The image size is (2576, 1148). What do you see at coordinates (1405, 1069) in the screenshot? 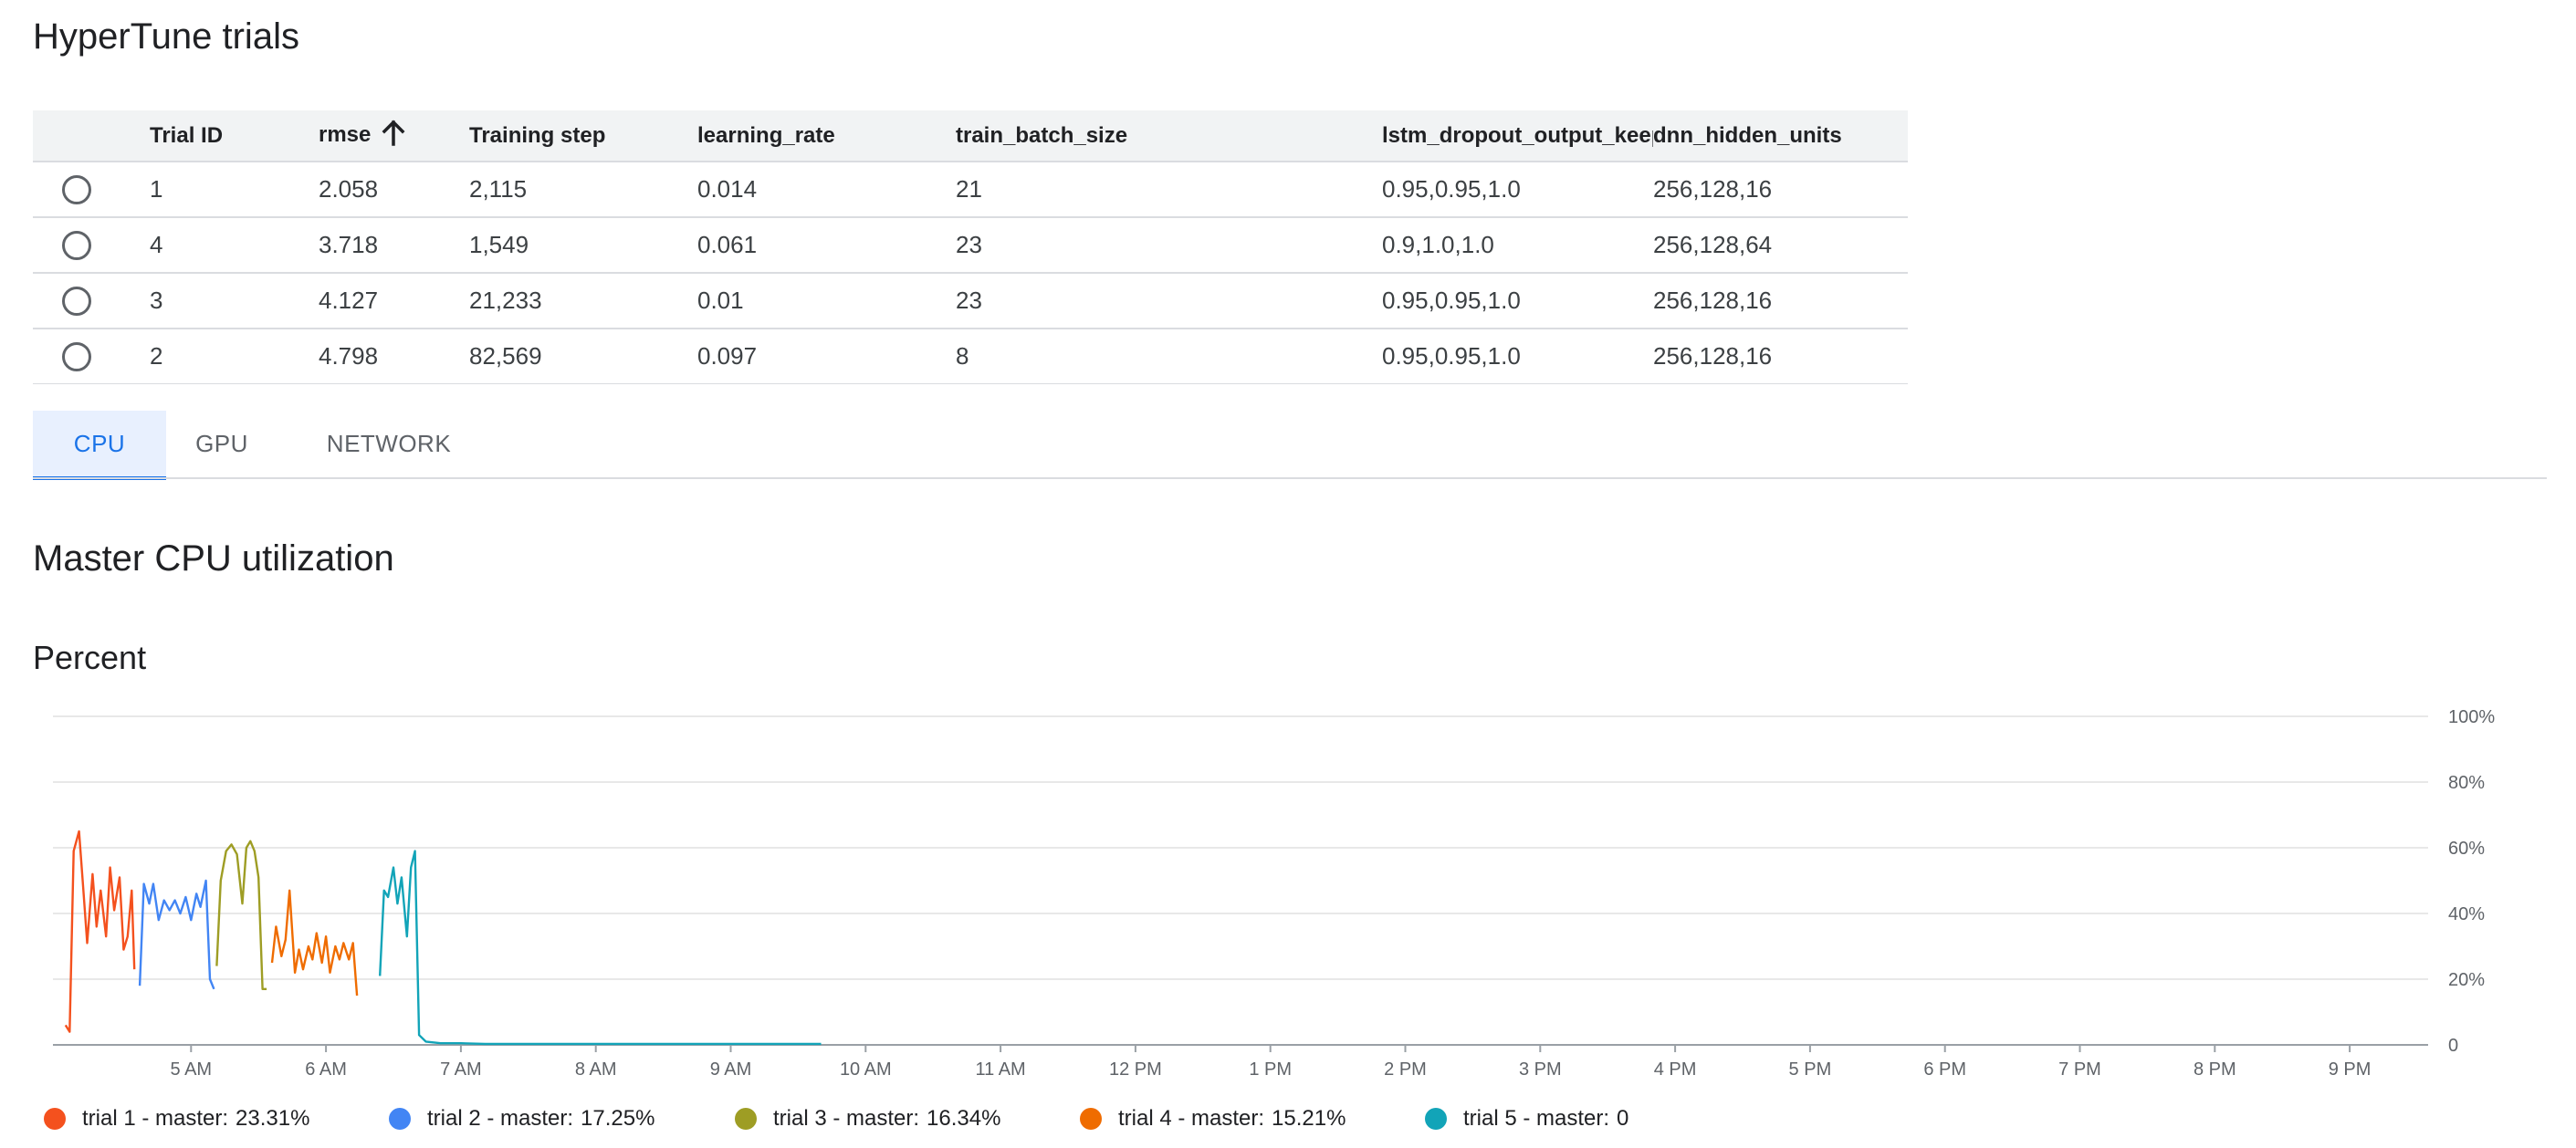
I see `x-tick-label: 2 PM` at bounding box center [1405, 1069].